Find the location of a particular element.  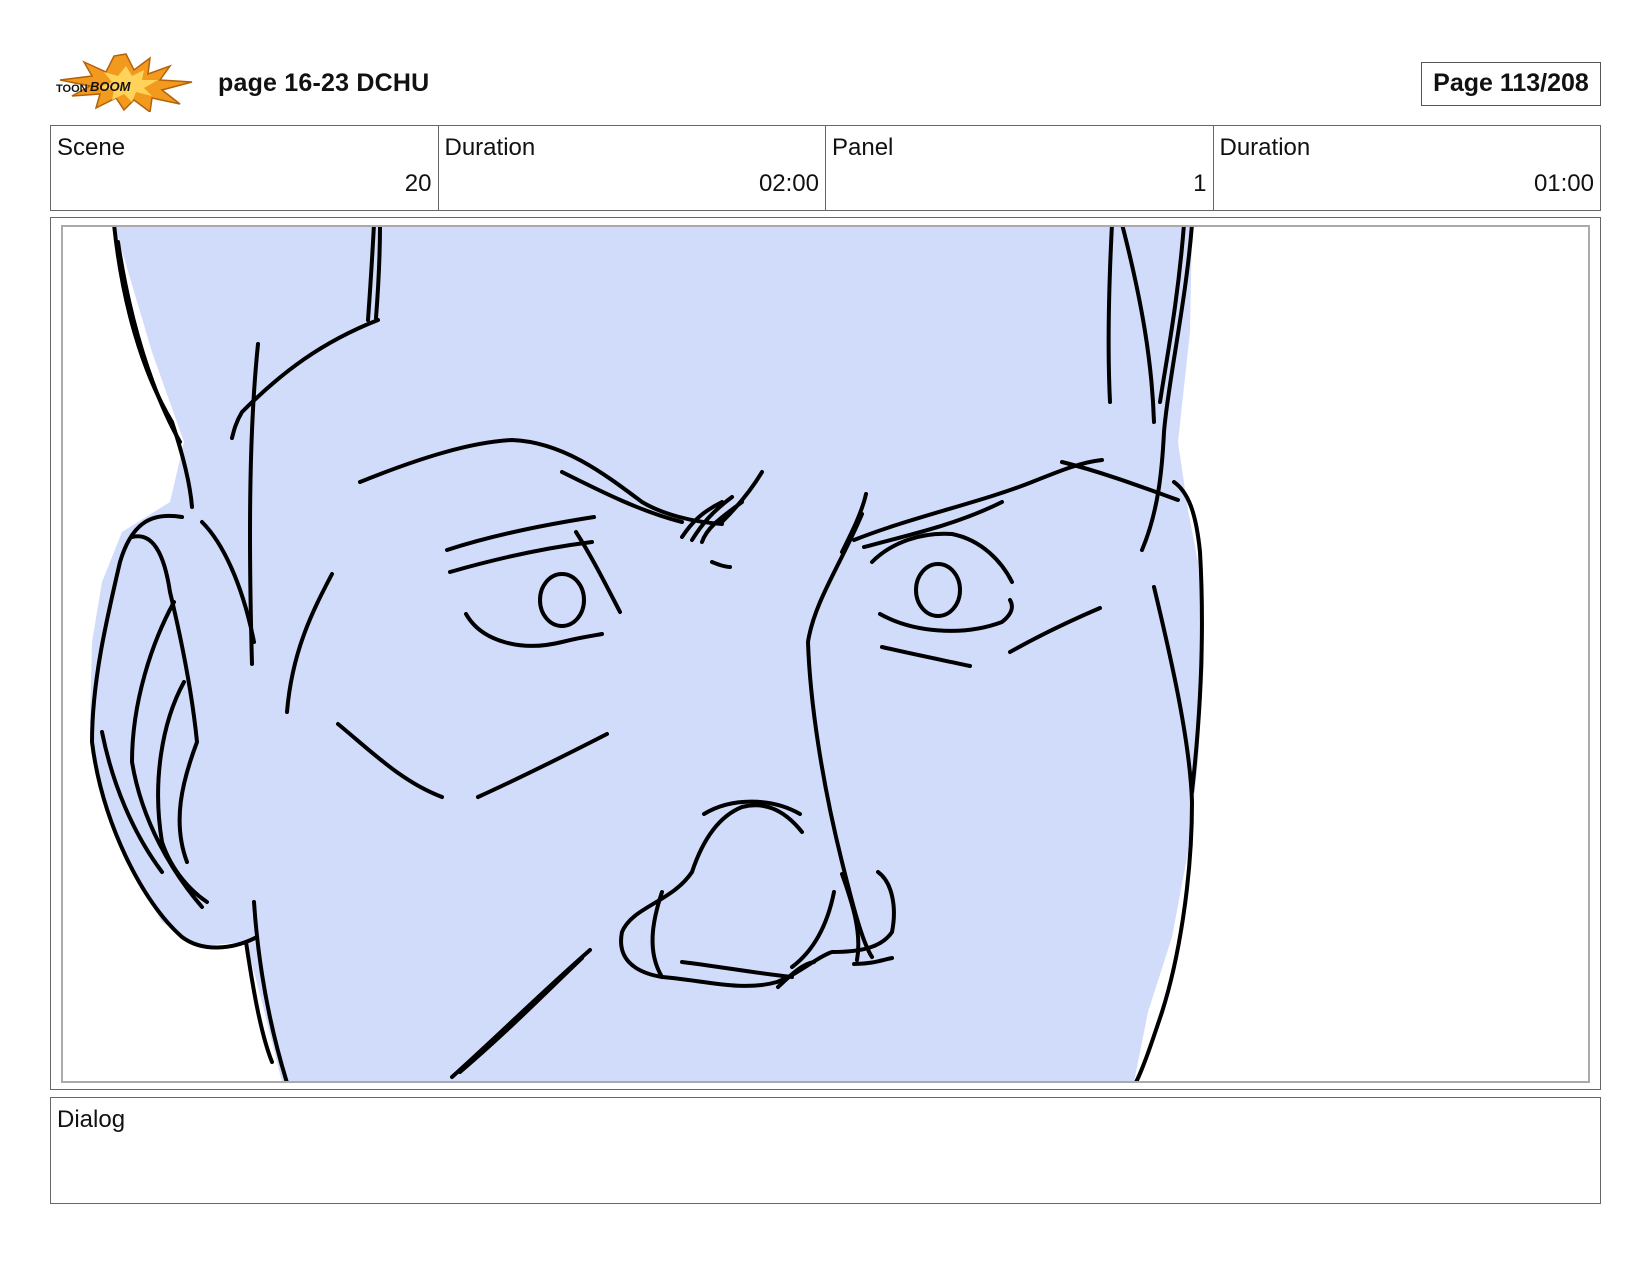

panel-label: Panel is located at coordinates (863, 147).